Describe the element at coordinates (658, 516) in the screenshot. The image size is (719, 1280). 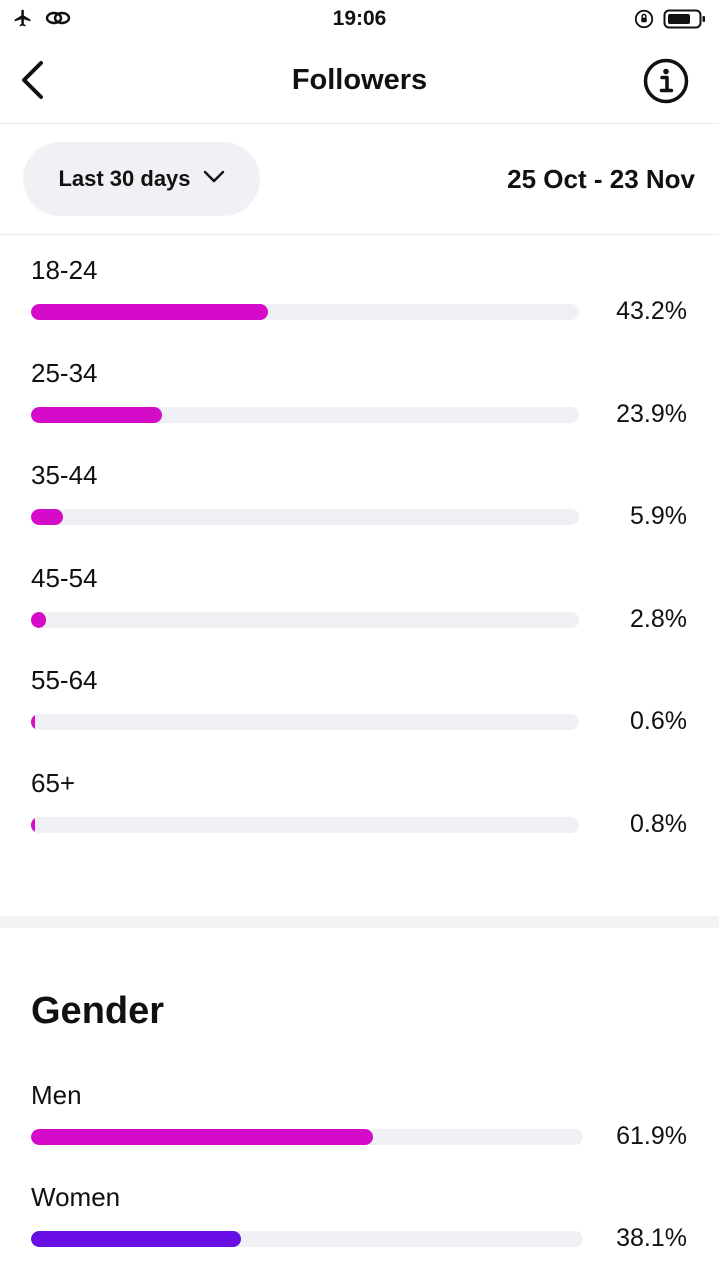
I see `percent-value: 5.9%` at that location.